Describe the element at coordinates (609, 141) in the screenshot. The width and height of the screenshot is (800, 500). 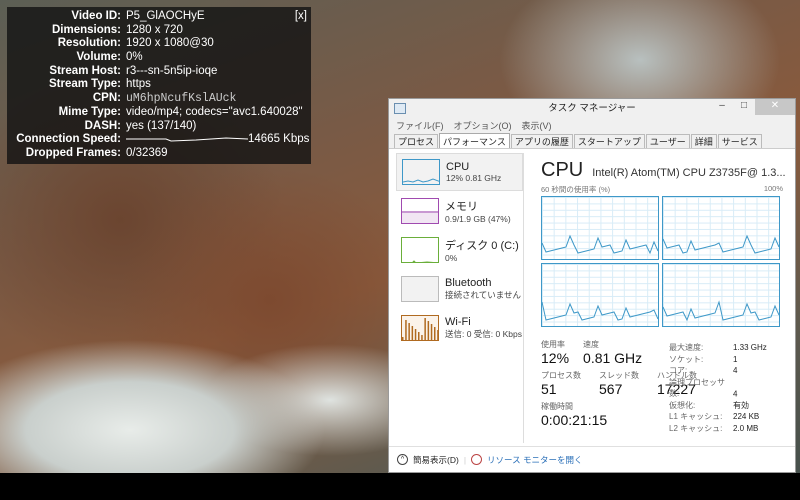
I see `tab-3: スタートアップ` at that location.